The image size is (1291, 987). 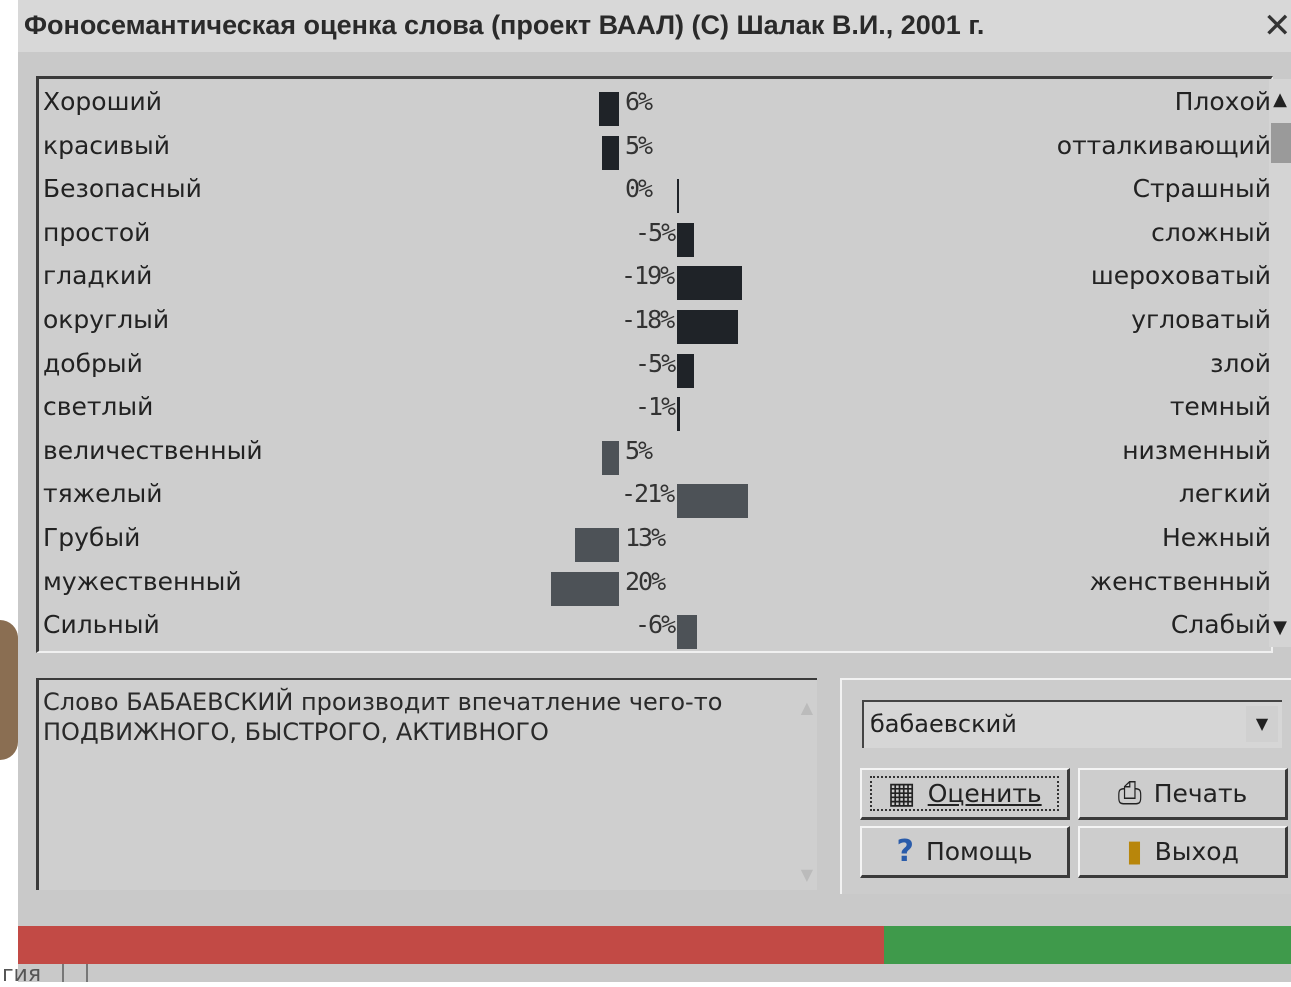 I want to click on color-strip, so click(x=654, y=945).